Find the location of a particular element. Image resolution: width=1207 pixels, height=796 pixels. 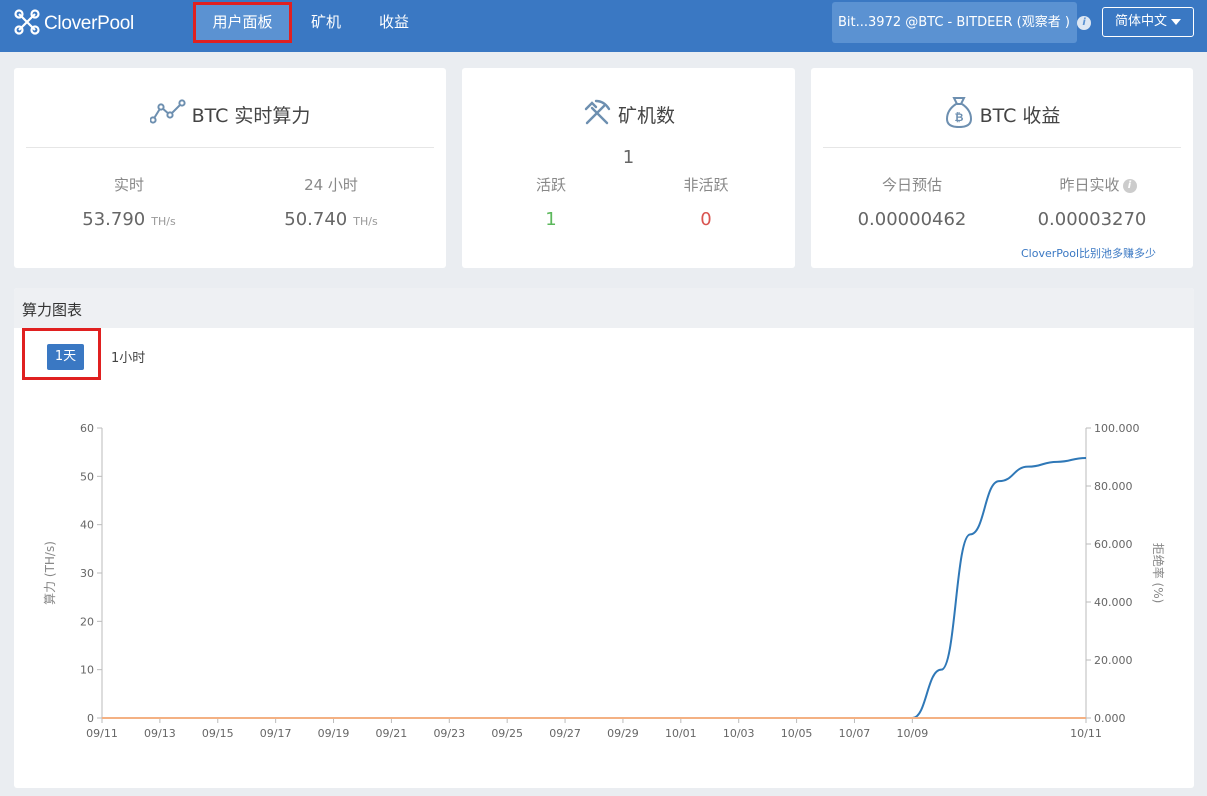

x-tick-label: 09/23 is located at coordinates (449, 733).